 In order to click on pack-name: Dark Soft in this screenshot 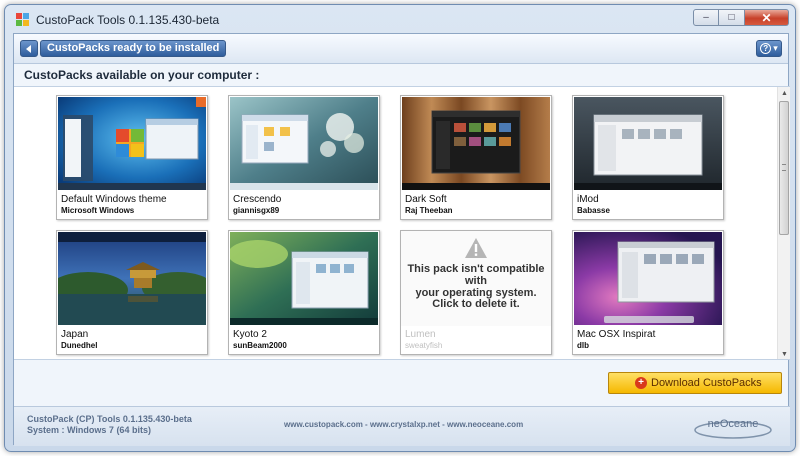, I will do `click(426, 199)`.